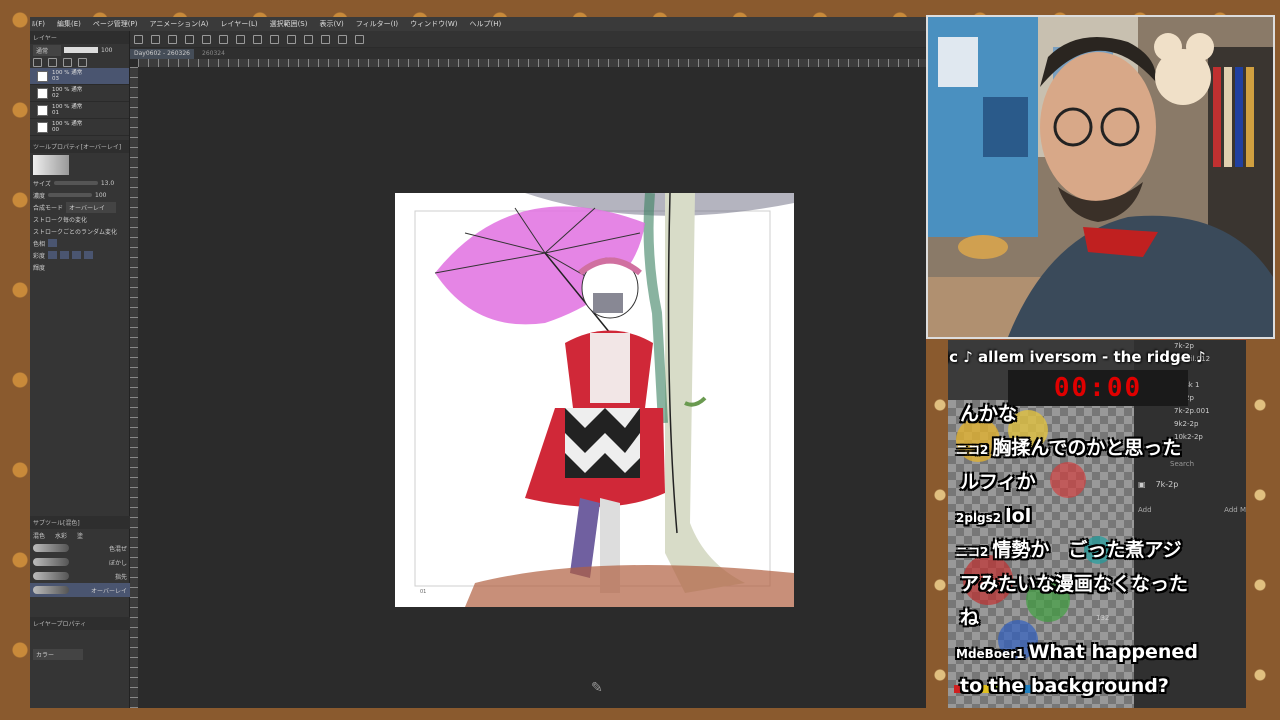 The image size is (1280, 720). I want to click on chat-text: to the background?, so click(1064, 686).